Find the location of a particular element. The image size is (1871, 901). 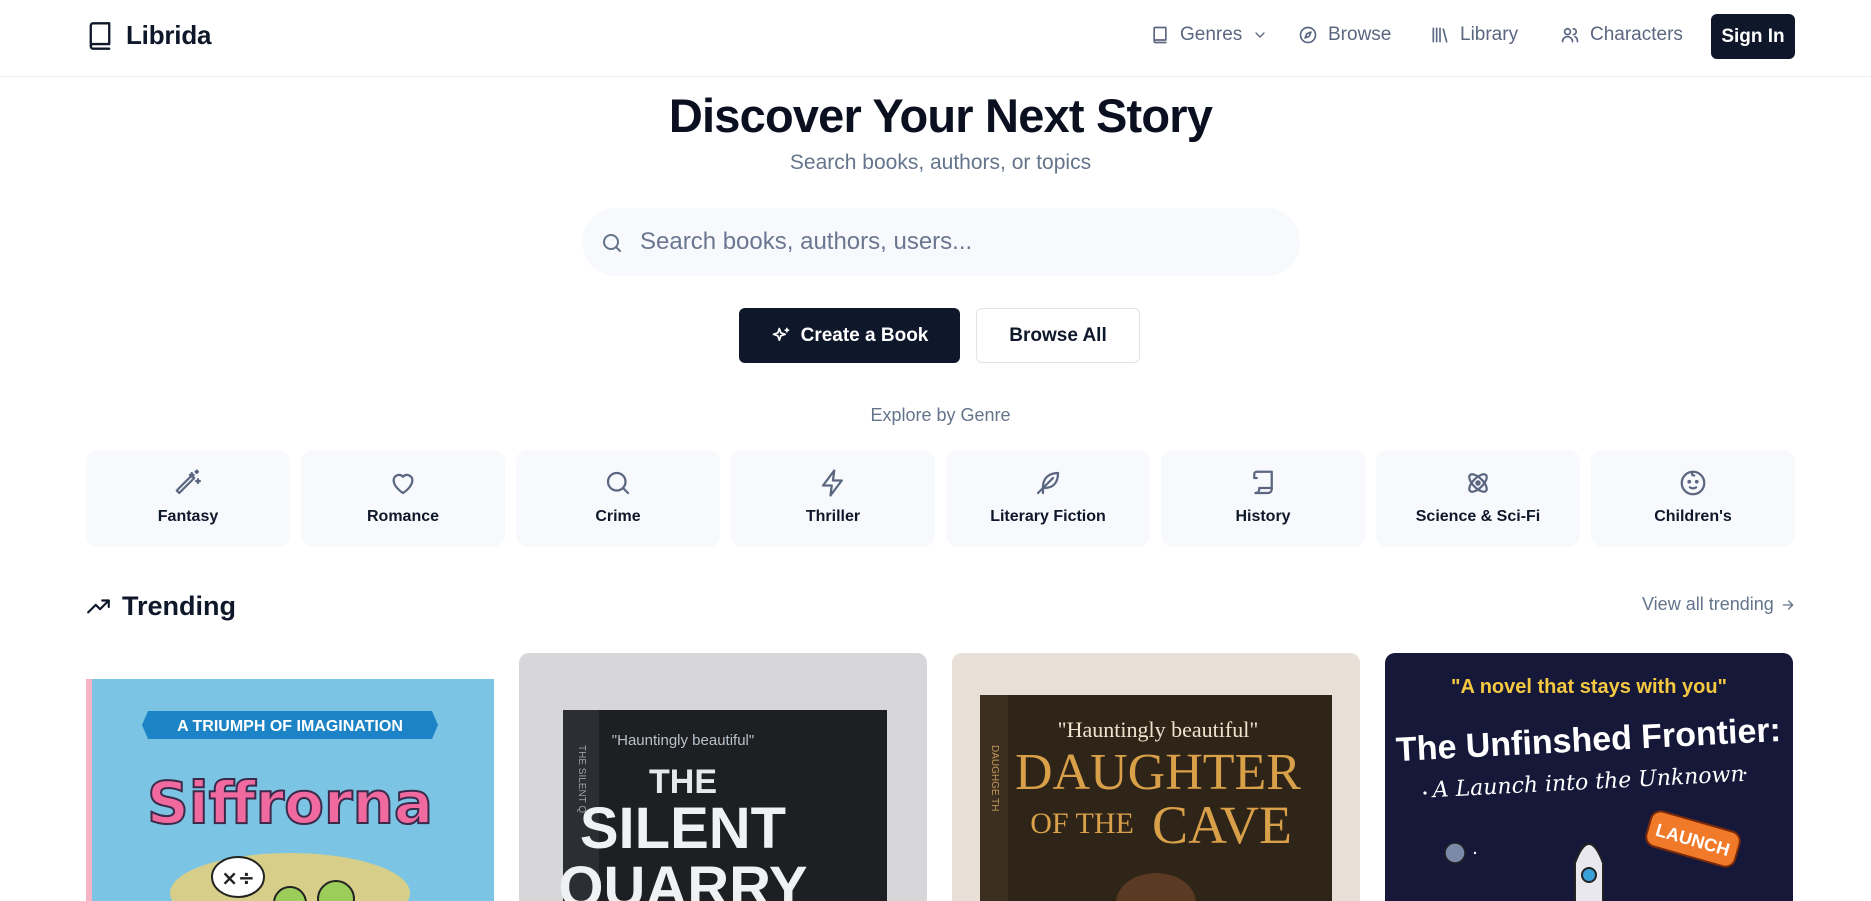

atom-icon is located at coordinates (1478, 483).